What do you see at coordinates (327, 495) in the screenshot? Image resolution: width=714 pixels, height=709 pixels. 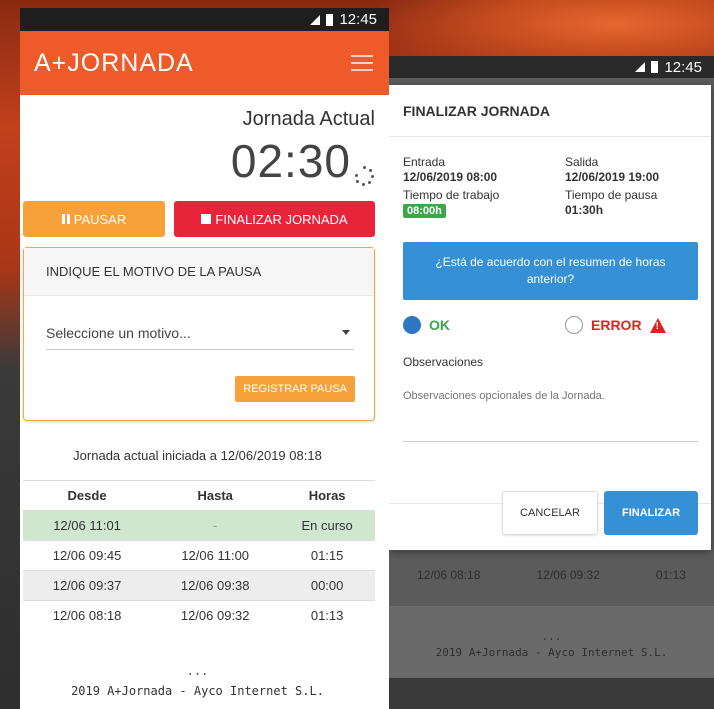 I see `column-header: Horas` at bounding box center [327, 495].